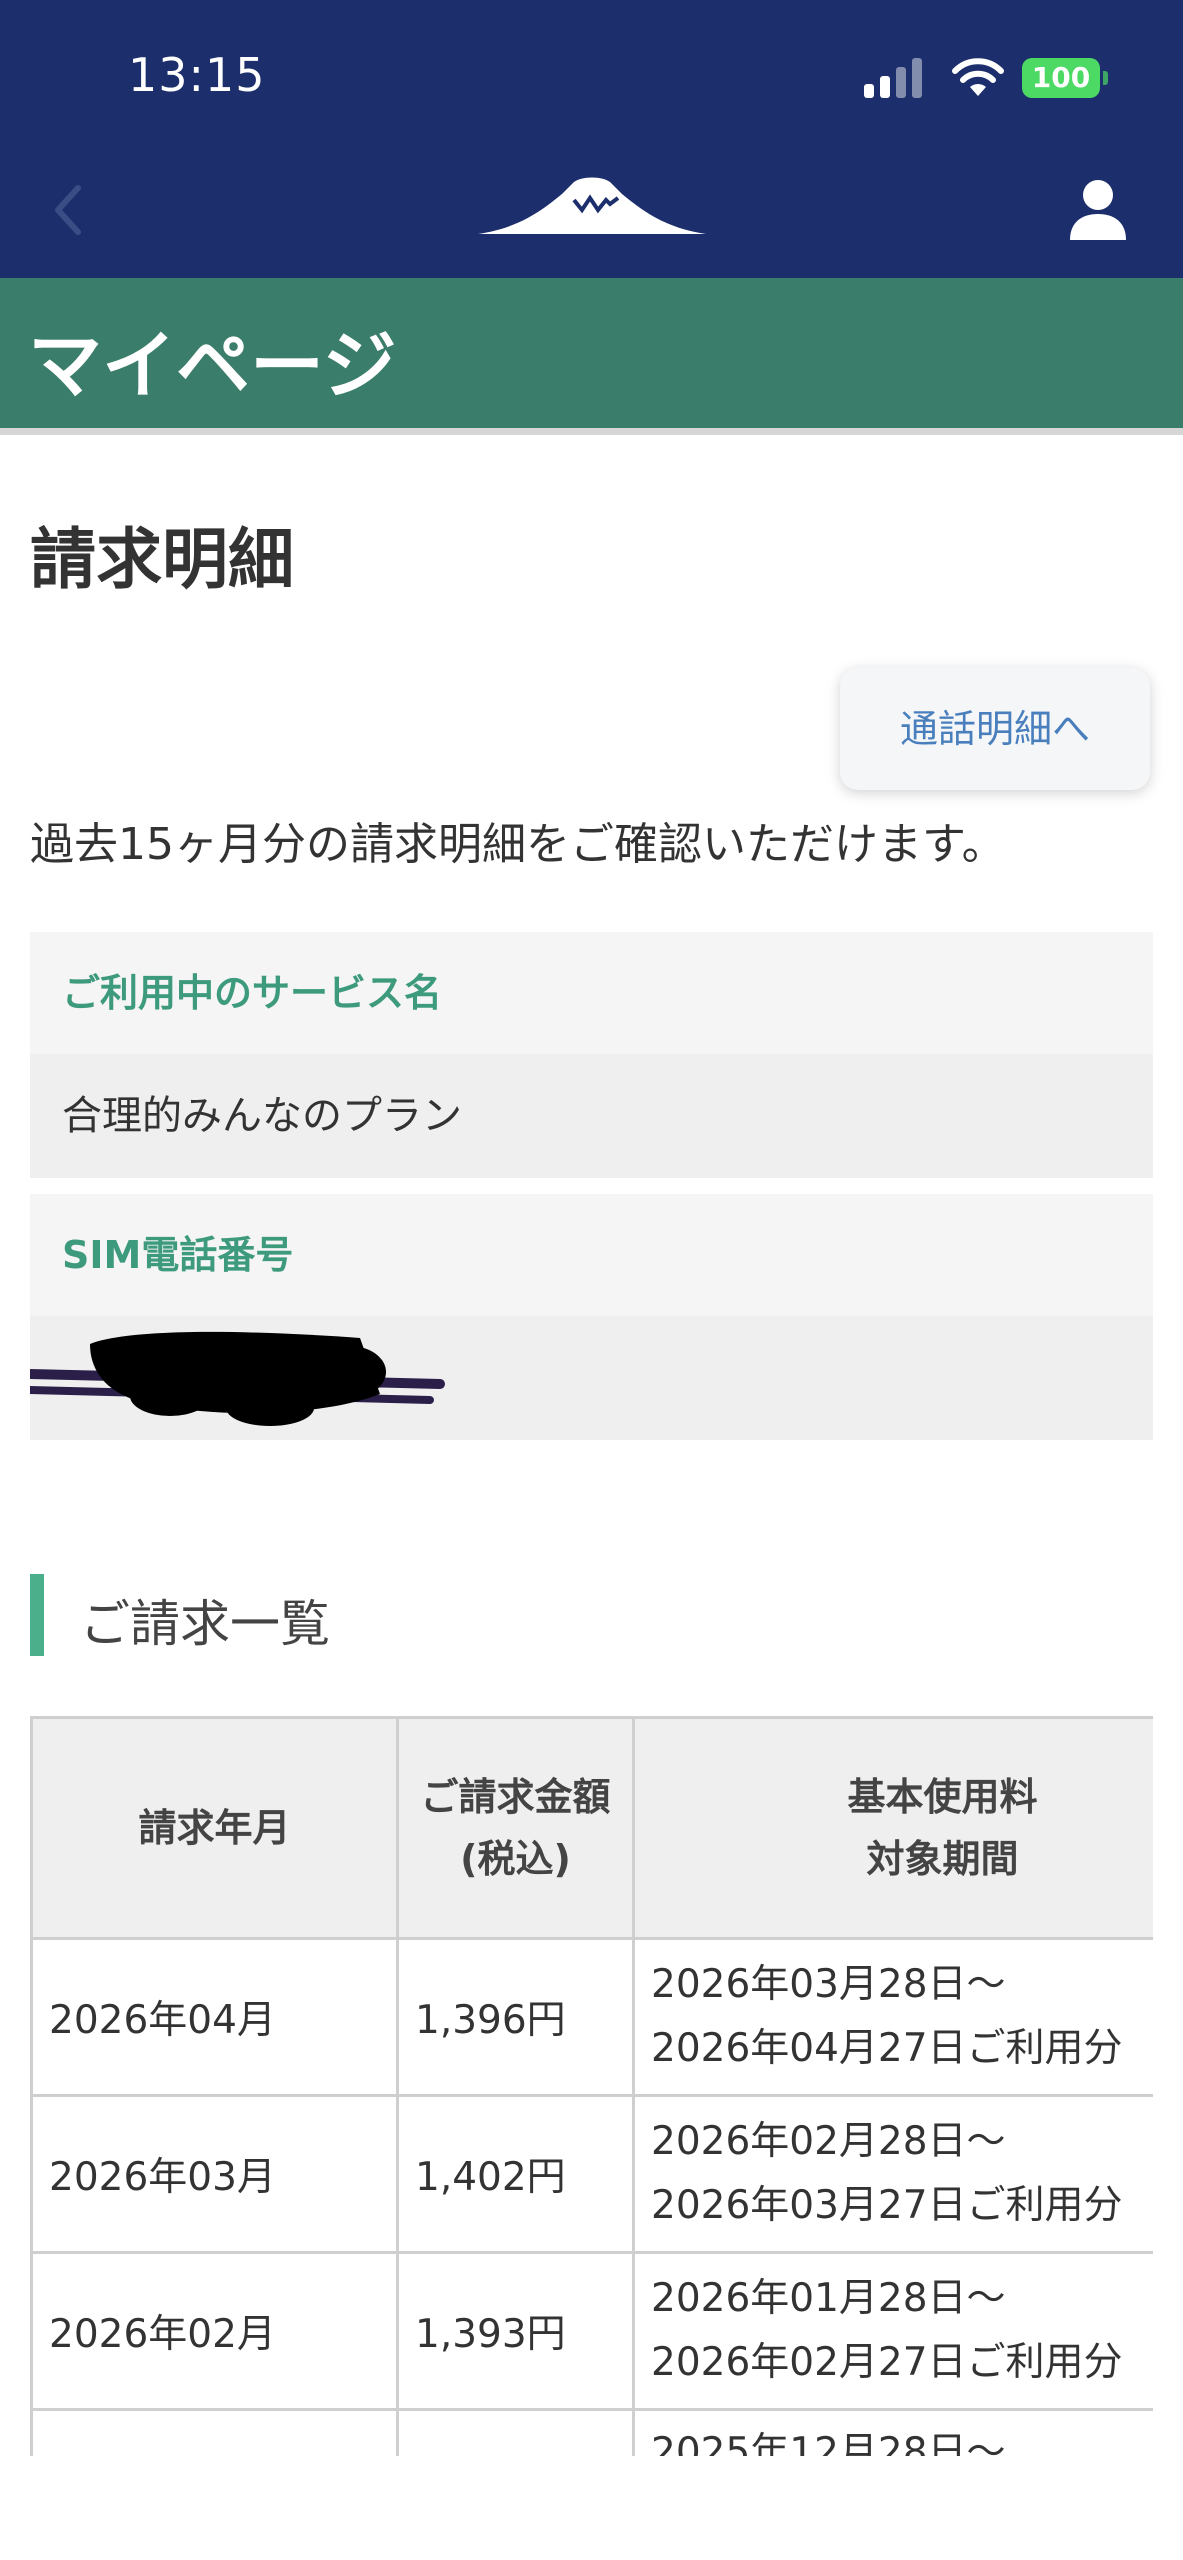 Image resolution: width=1183 pixels, height=2560 pixels. Describe the element at coordinates (214, 2331) in the screenshot. I see `row-month: 2026年02月` at that location.